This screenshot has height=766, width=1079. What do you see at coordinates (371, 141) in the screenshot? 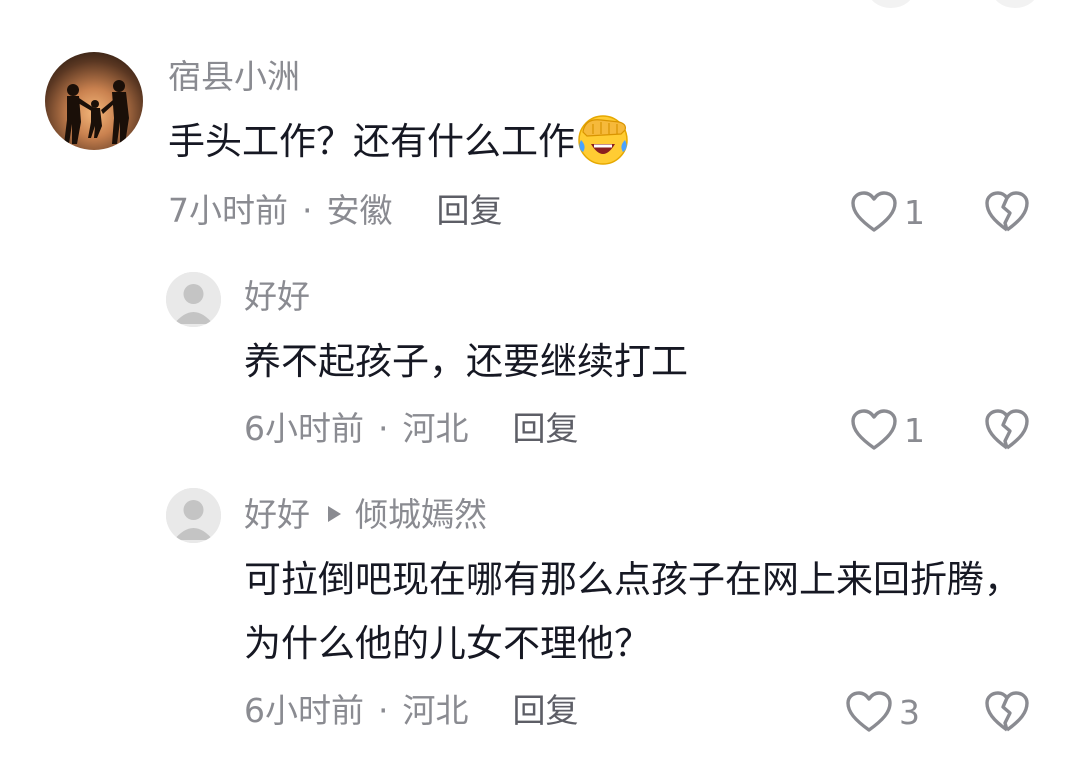
I see `comment-text-content: 手头工作？还有什么工作` at bounding box center [371, 141].